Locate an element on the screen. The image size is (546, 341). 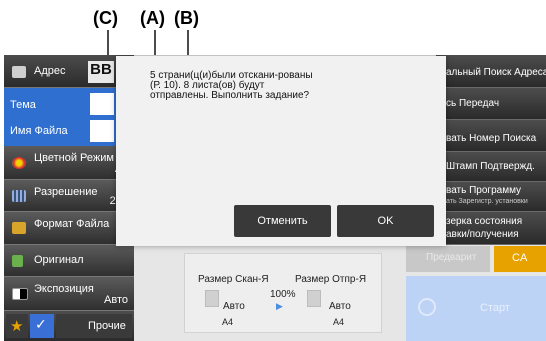
call-program-button: вать Программу ать Зарегистр. установки is located at coordinates (491, 197).